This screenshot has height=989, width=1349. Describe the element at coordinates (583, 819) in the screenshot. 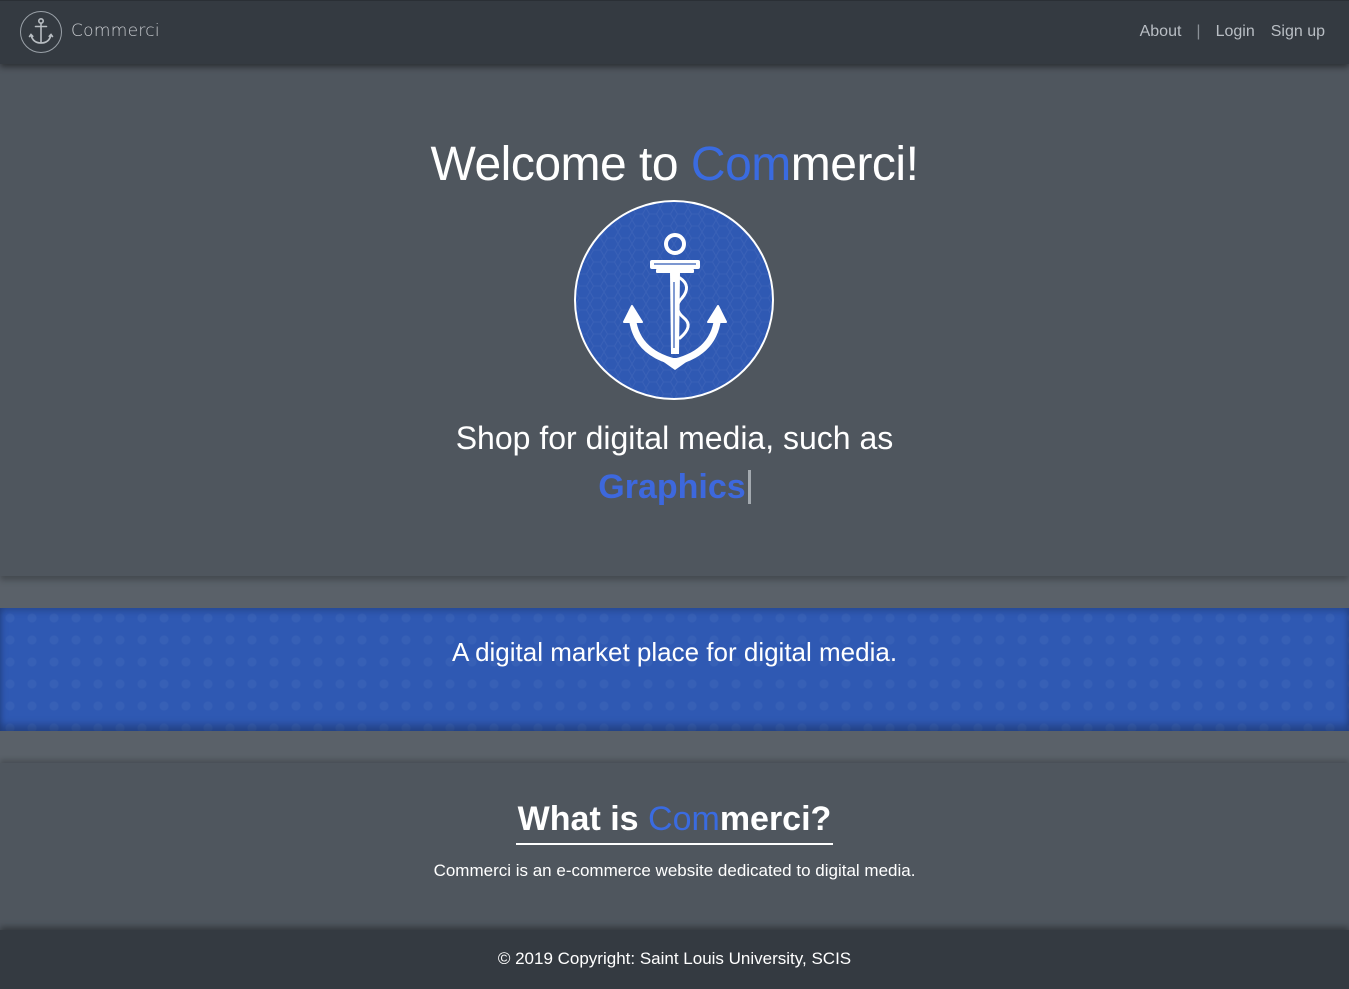

I see `about-title-prefix: What is` at that location.